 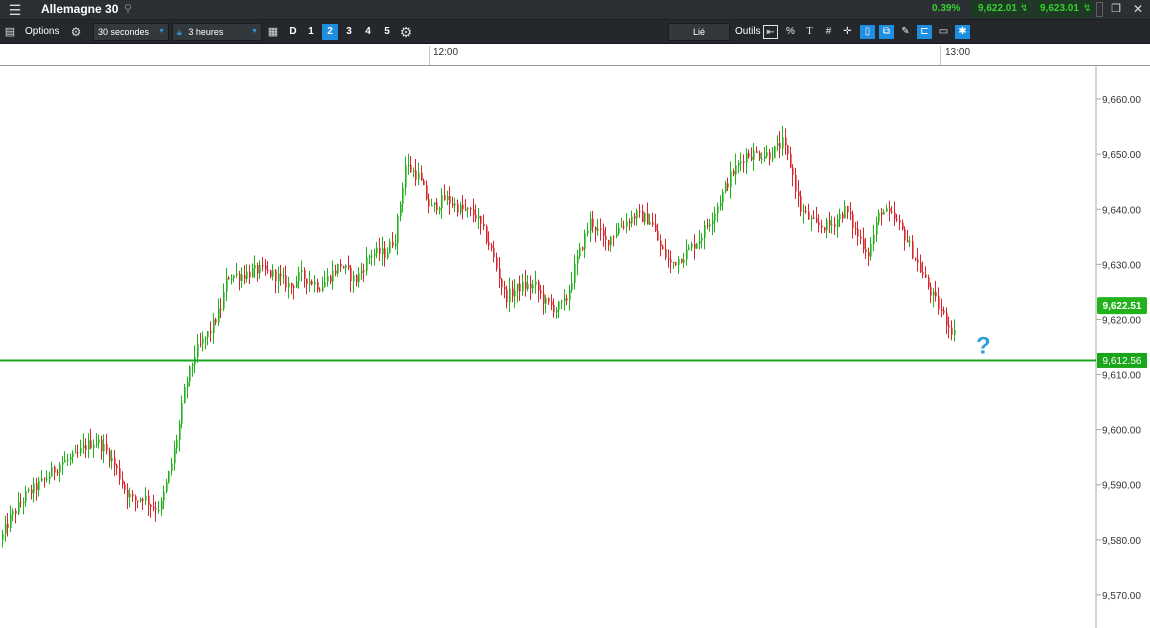 What do you see at coordinates (387, 32) in the screenshot?
I see `pane-5-button: 5` at bounding box center [387, 32].